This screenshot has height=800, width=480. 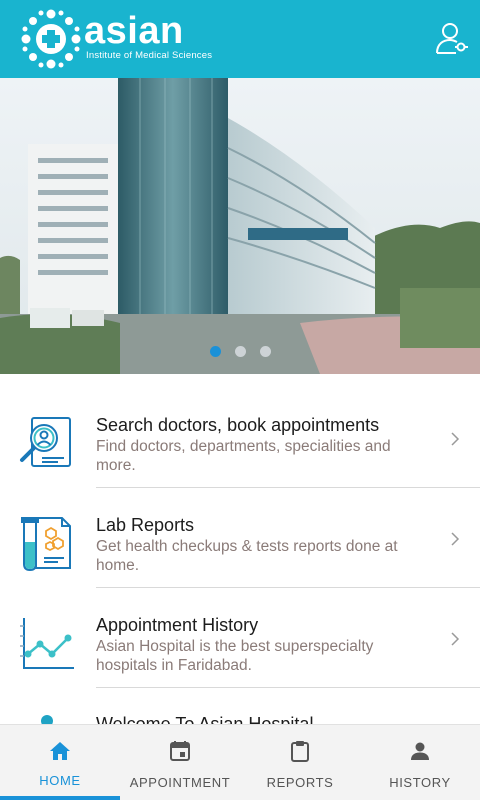 What do you see at coordinates (134, 31) in the screenshot?
I see `brand-name: asian` at bounding box center [134, 31].